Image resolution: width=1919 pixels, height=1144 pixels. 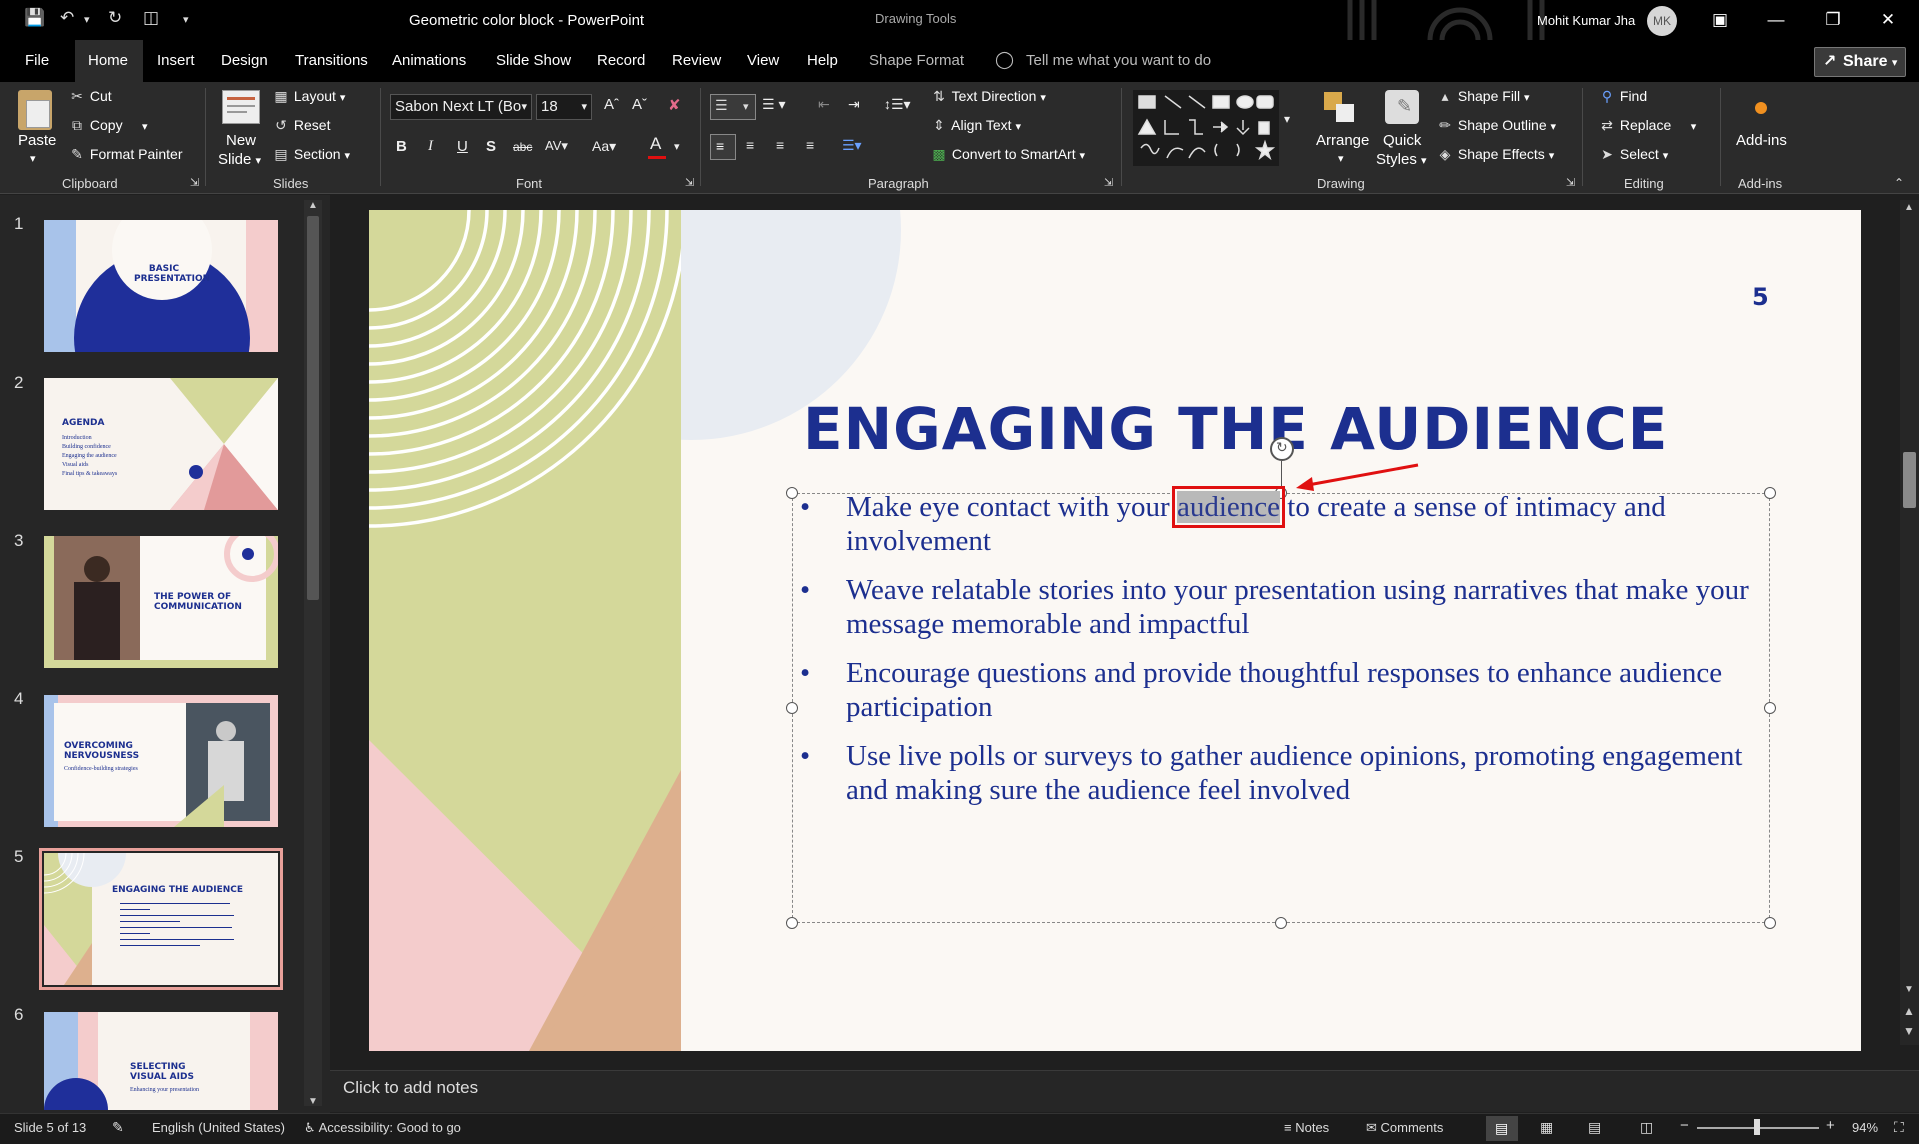 I want to click on quick-styles-label-2: Styles ▾, so click(x=1401, y=159).